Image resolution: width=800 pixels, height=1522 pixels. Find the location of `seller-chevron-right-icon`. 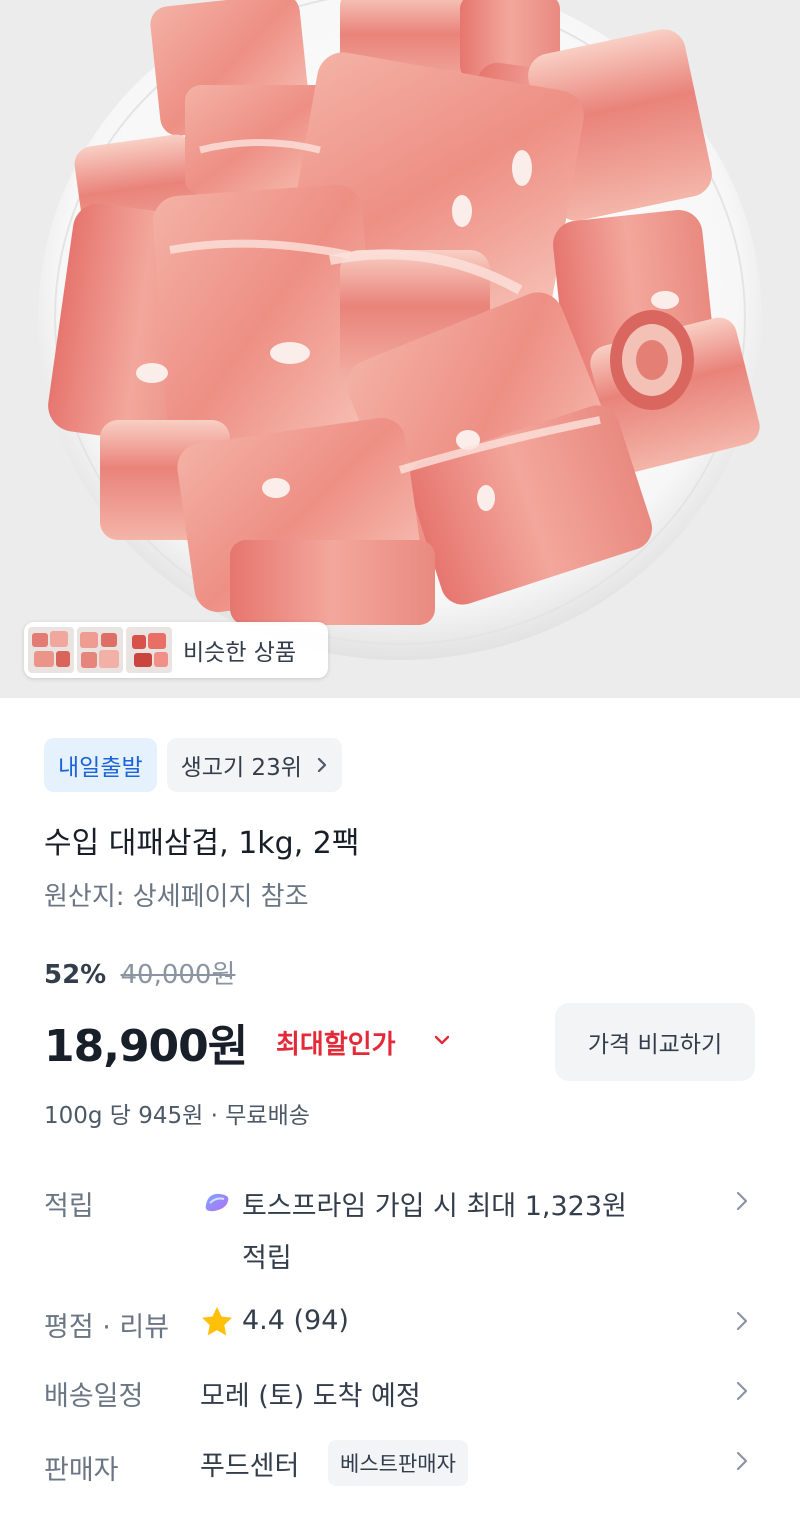

seller-chevron-right-icon is located at coordinates (742, 1461).